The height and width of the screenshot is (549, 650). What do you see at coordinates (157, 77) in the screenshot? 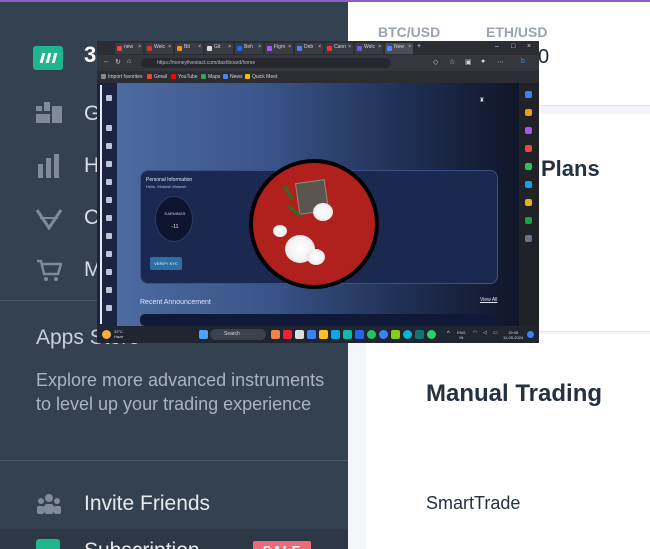
I see `bookmark-gmail: Gmail` at bounding box center [157, 77].